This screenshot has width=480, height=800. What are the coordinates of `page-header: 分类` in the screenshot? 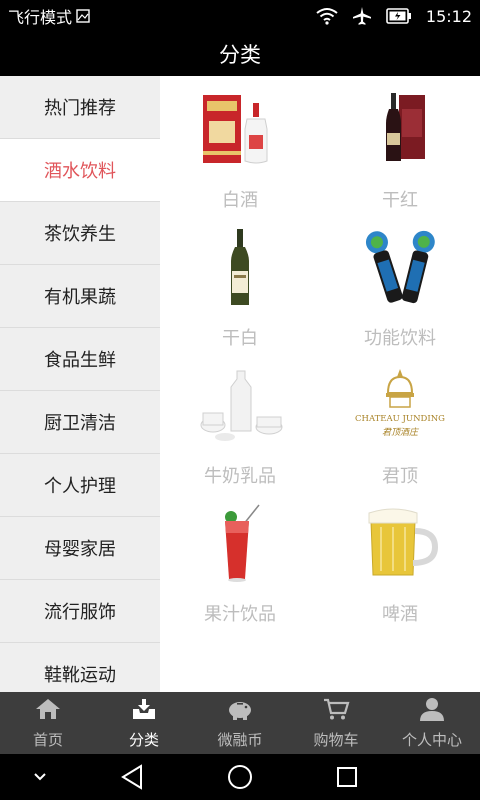 It's located at (240, 54).